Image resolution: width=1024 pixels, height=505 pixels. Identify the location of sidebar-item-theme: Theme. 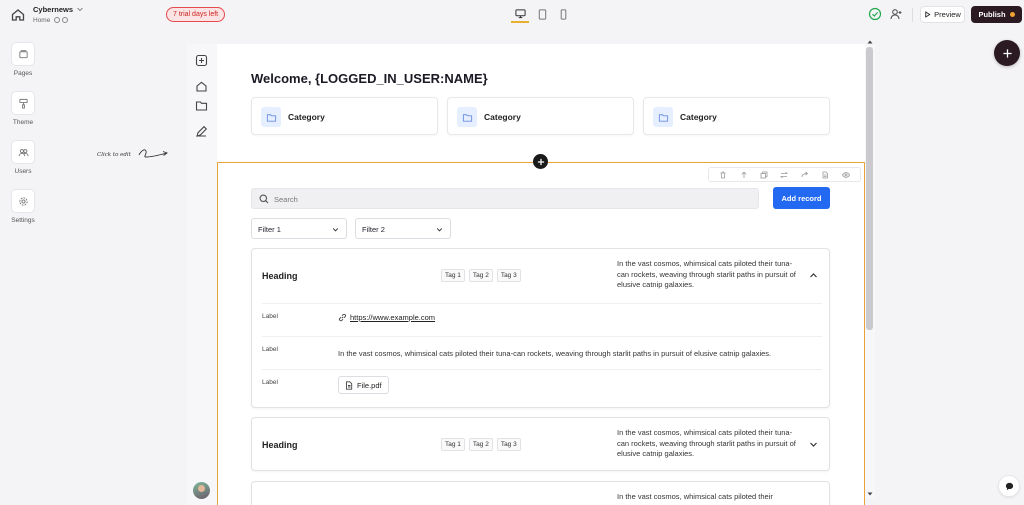
(23, 108).